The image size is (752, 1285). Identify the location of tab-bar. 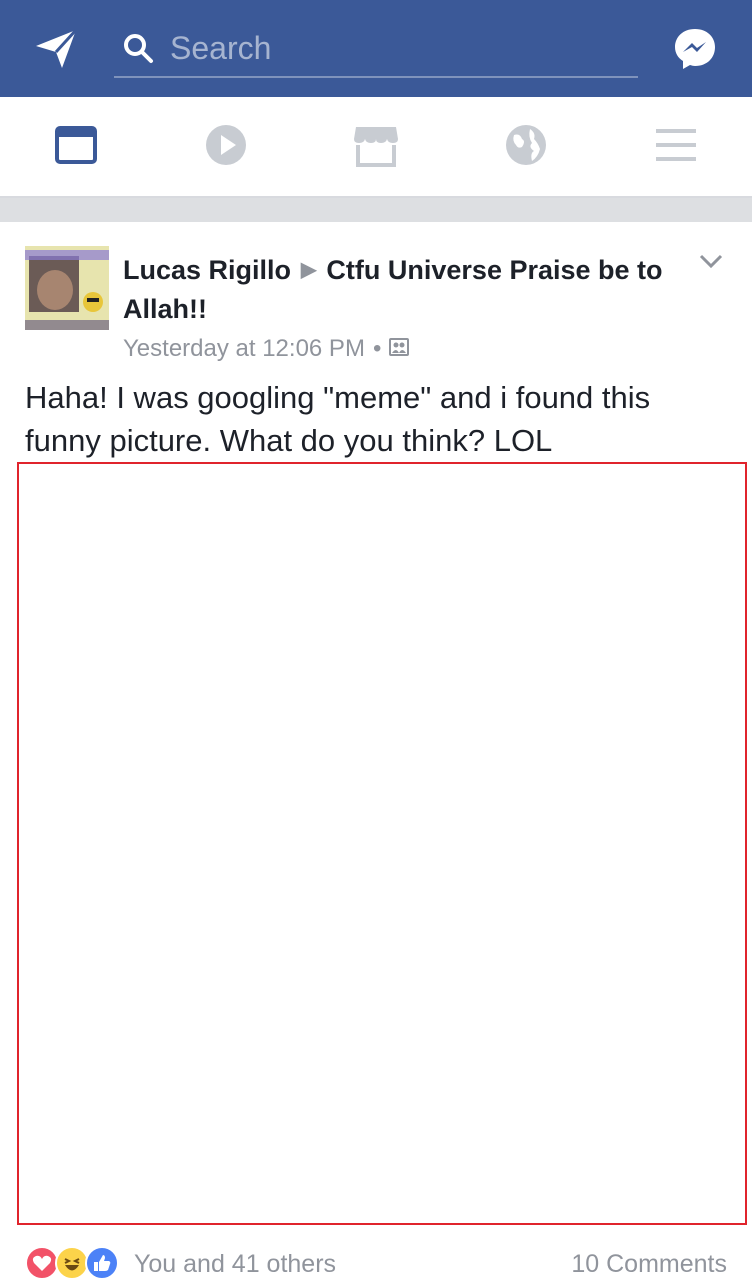
(376, 147).